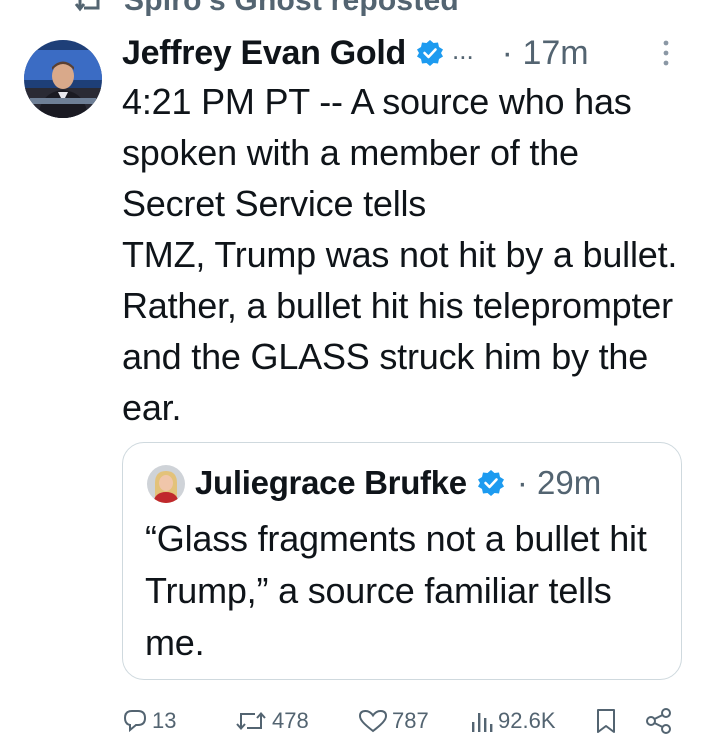 The image size is (708, 750). What do you see at coordinates (407, 53) in the screenshot?
I see `tweet-header: Jeffrey Evan Gold ... · 17m` at bounding box center [407, 53].